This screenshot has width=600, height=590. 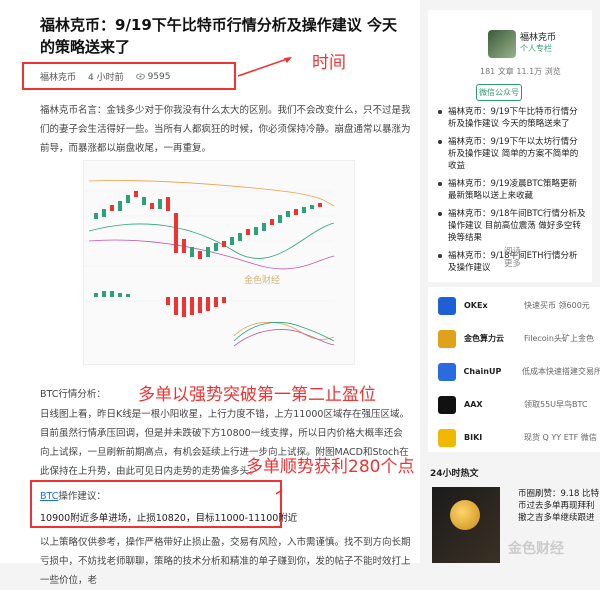 What do you see at coordinates (499, 92) in the screenshot?
I see `wechat-button: 微信公众号` at bounding box center [499, 92].